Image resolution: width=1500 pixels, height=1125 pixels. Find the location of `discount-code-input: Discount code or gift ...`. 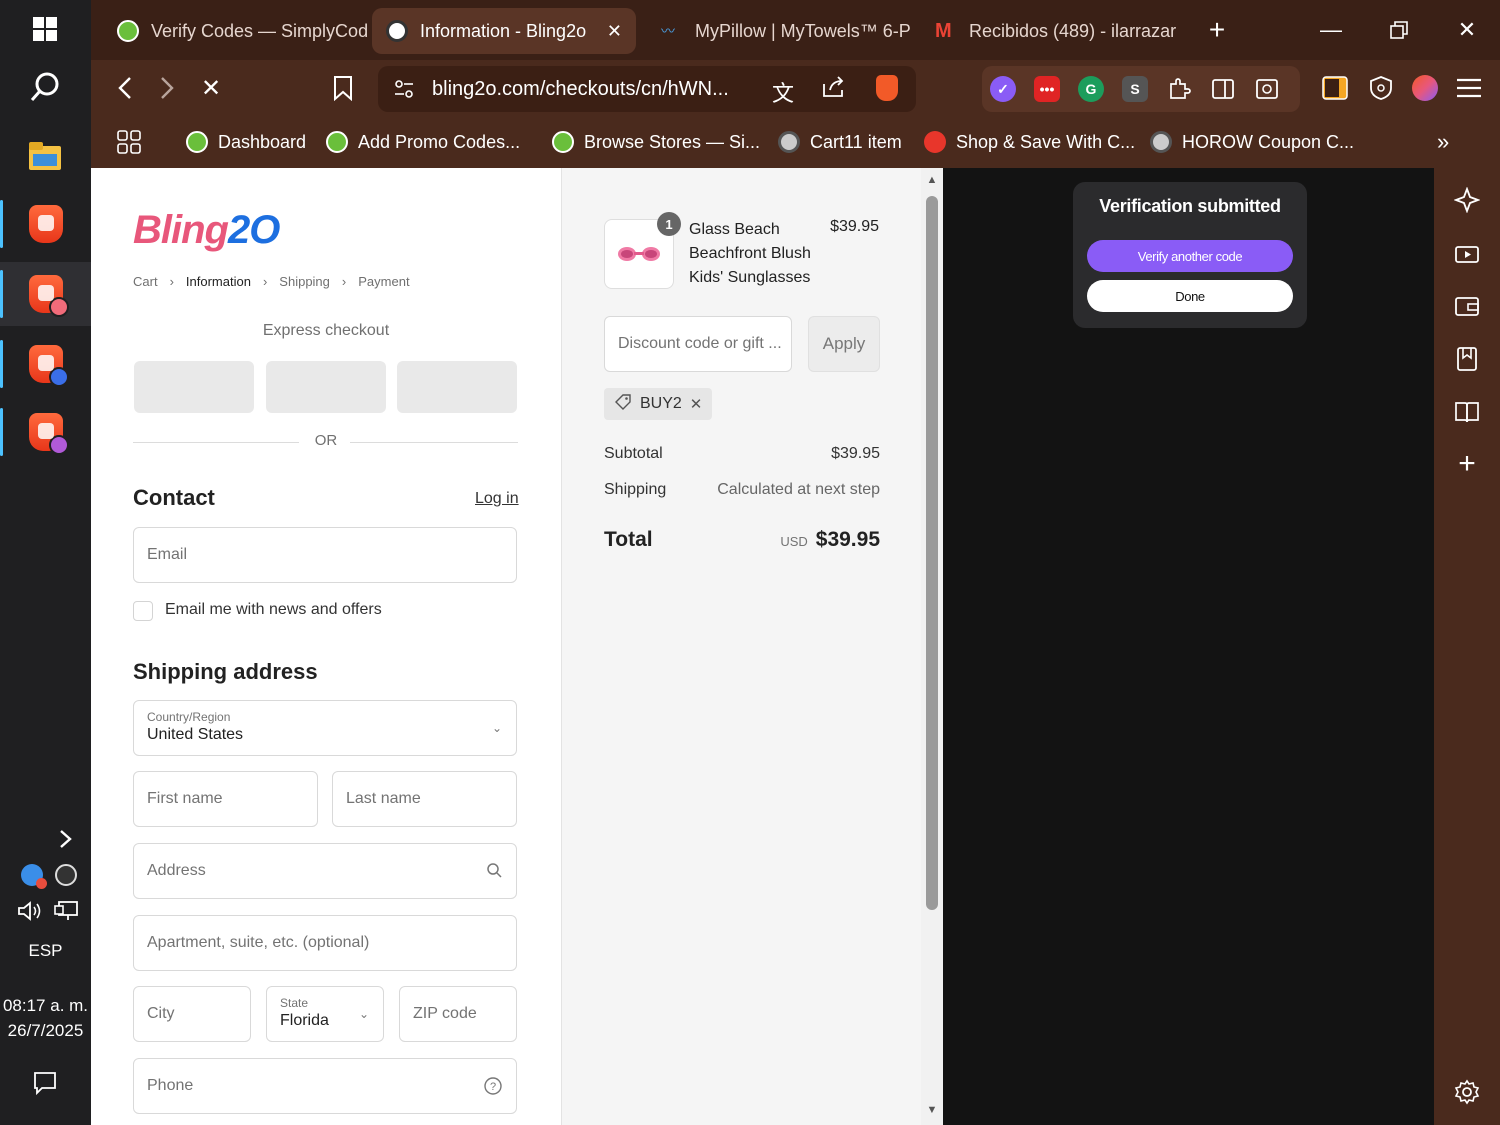

discount-code-input: Discount code or gift ... is located at coordinates (698, 344).